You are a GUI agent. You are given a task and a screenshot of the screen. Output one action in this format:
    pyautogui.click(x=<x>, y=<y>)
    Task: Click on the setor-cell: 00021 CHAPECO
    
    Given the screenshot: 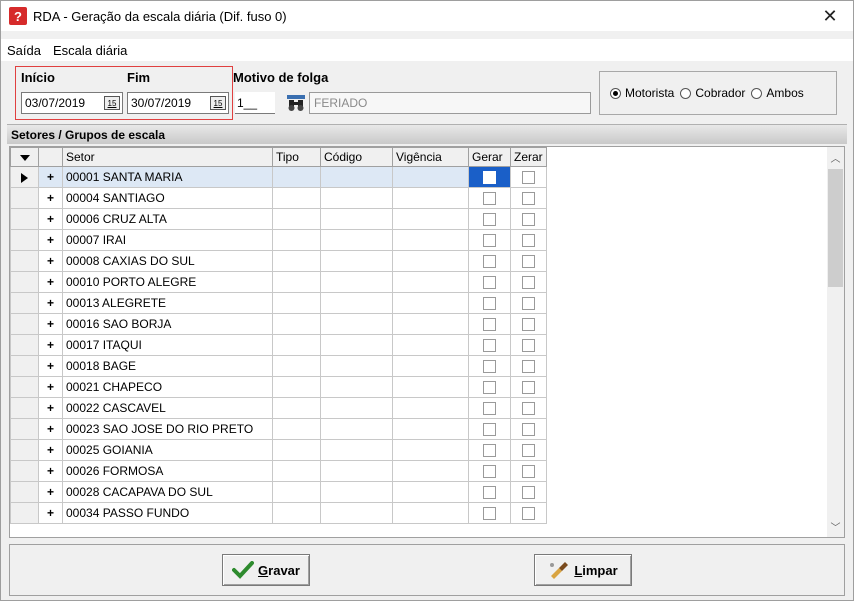 What is the action you would take?
    pyautogui.click(x=167, y=387)
    